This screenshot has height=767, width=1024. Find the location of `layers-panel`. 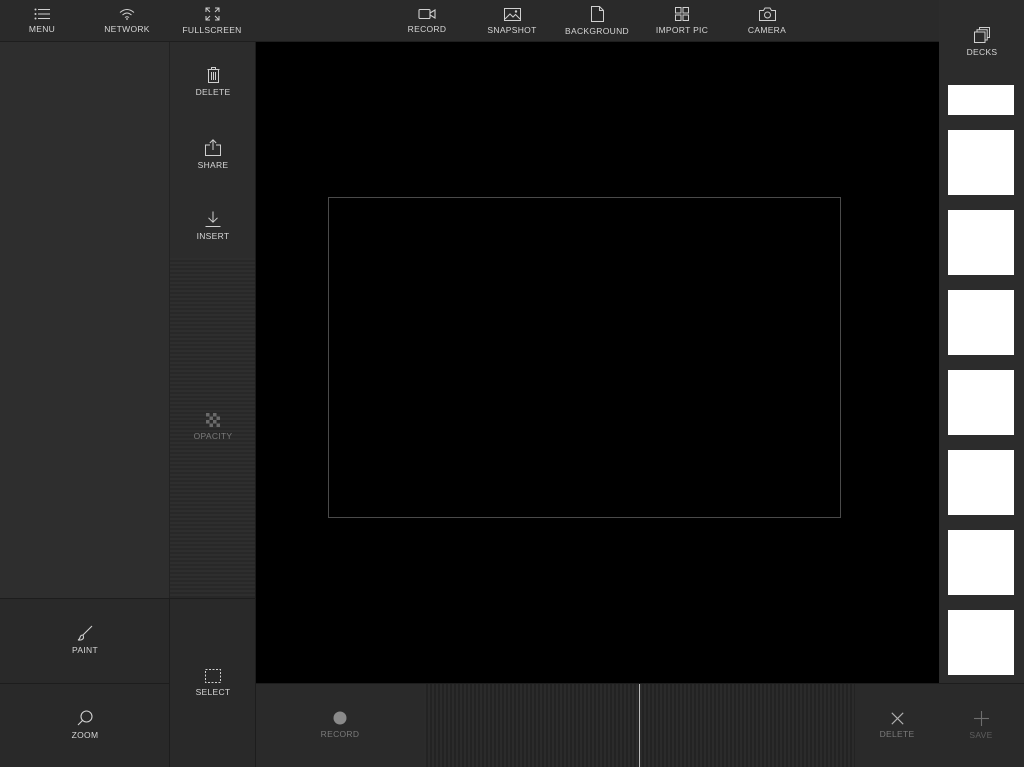

layers-panel is located at coordinates (85, 320).